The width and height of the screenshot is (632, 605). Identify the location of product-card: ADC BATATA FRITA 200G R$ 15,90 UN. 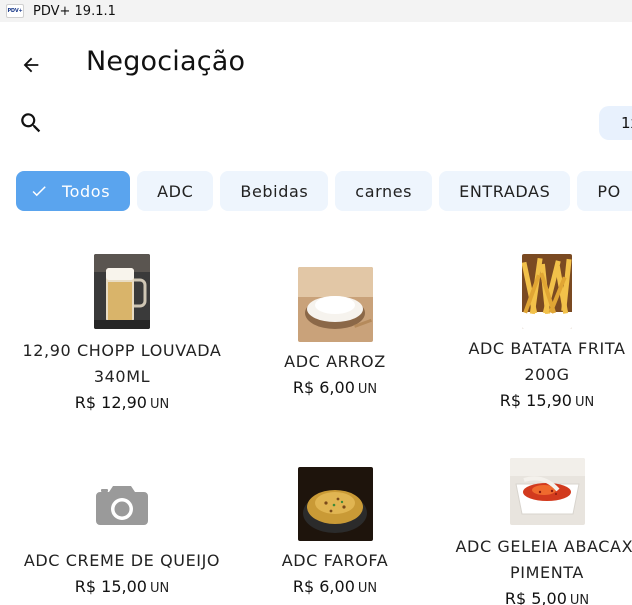
(537, 335).